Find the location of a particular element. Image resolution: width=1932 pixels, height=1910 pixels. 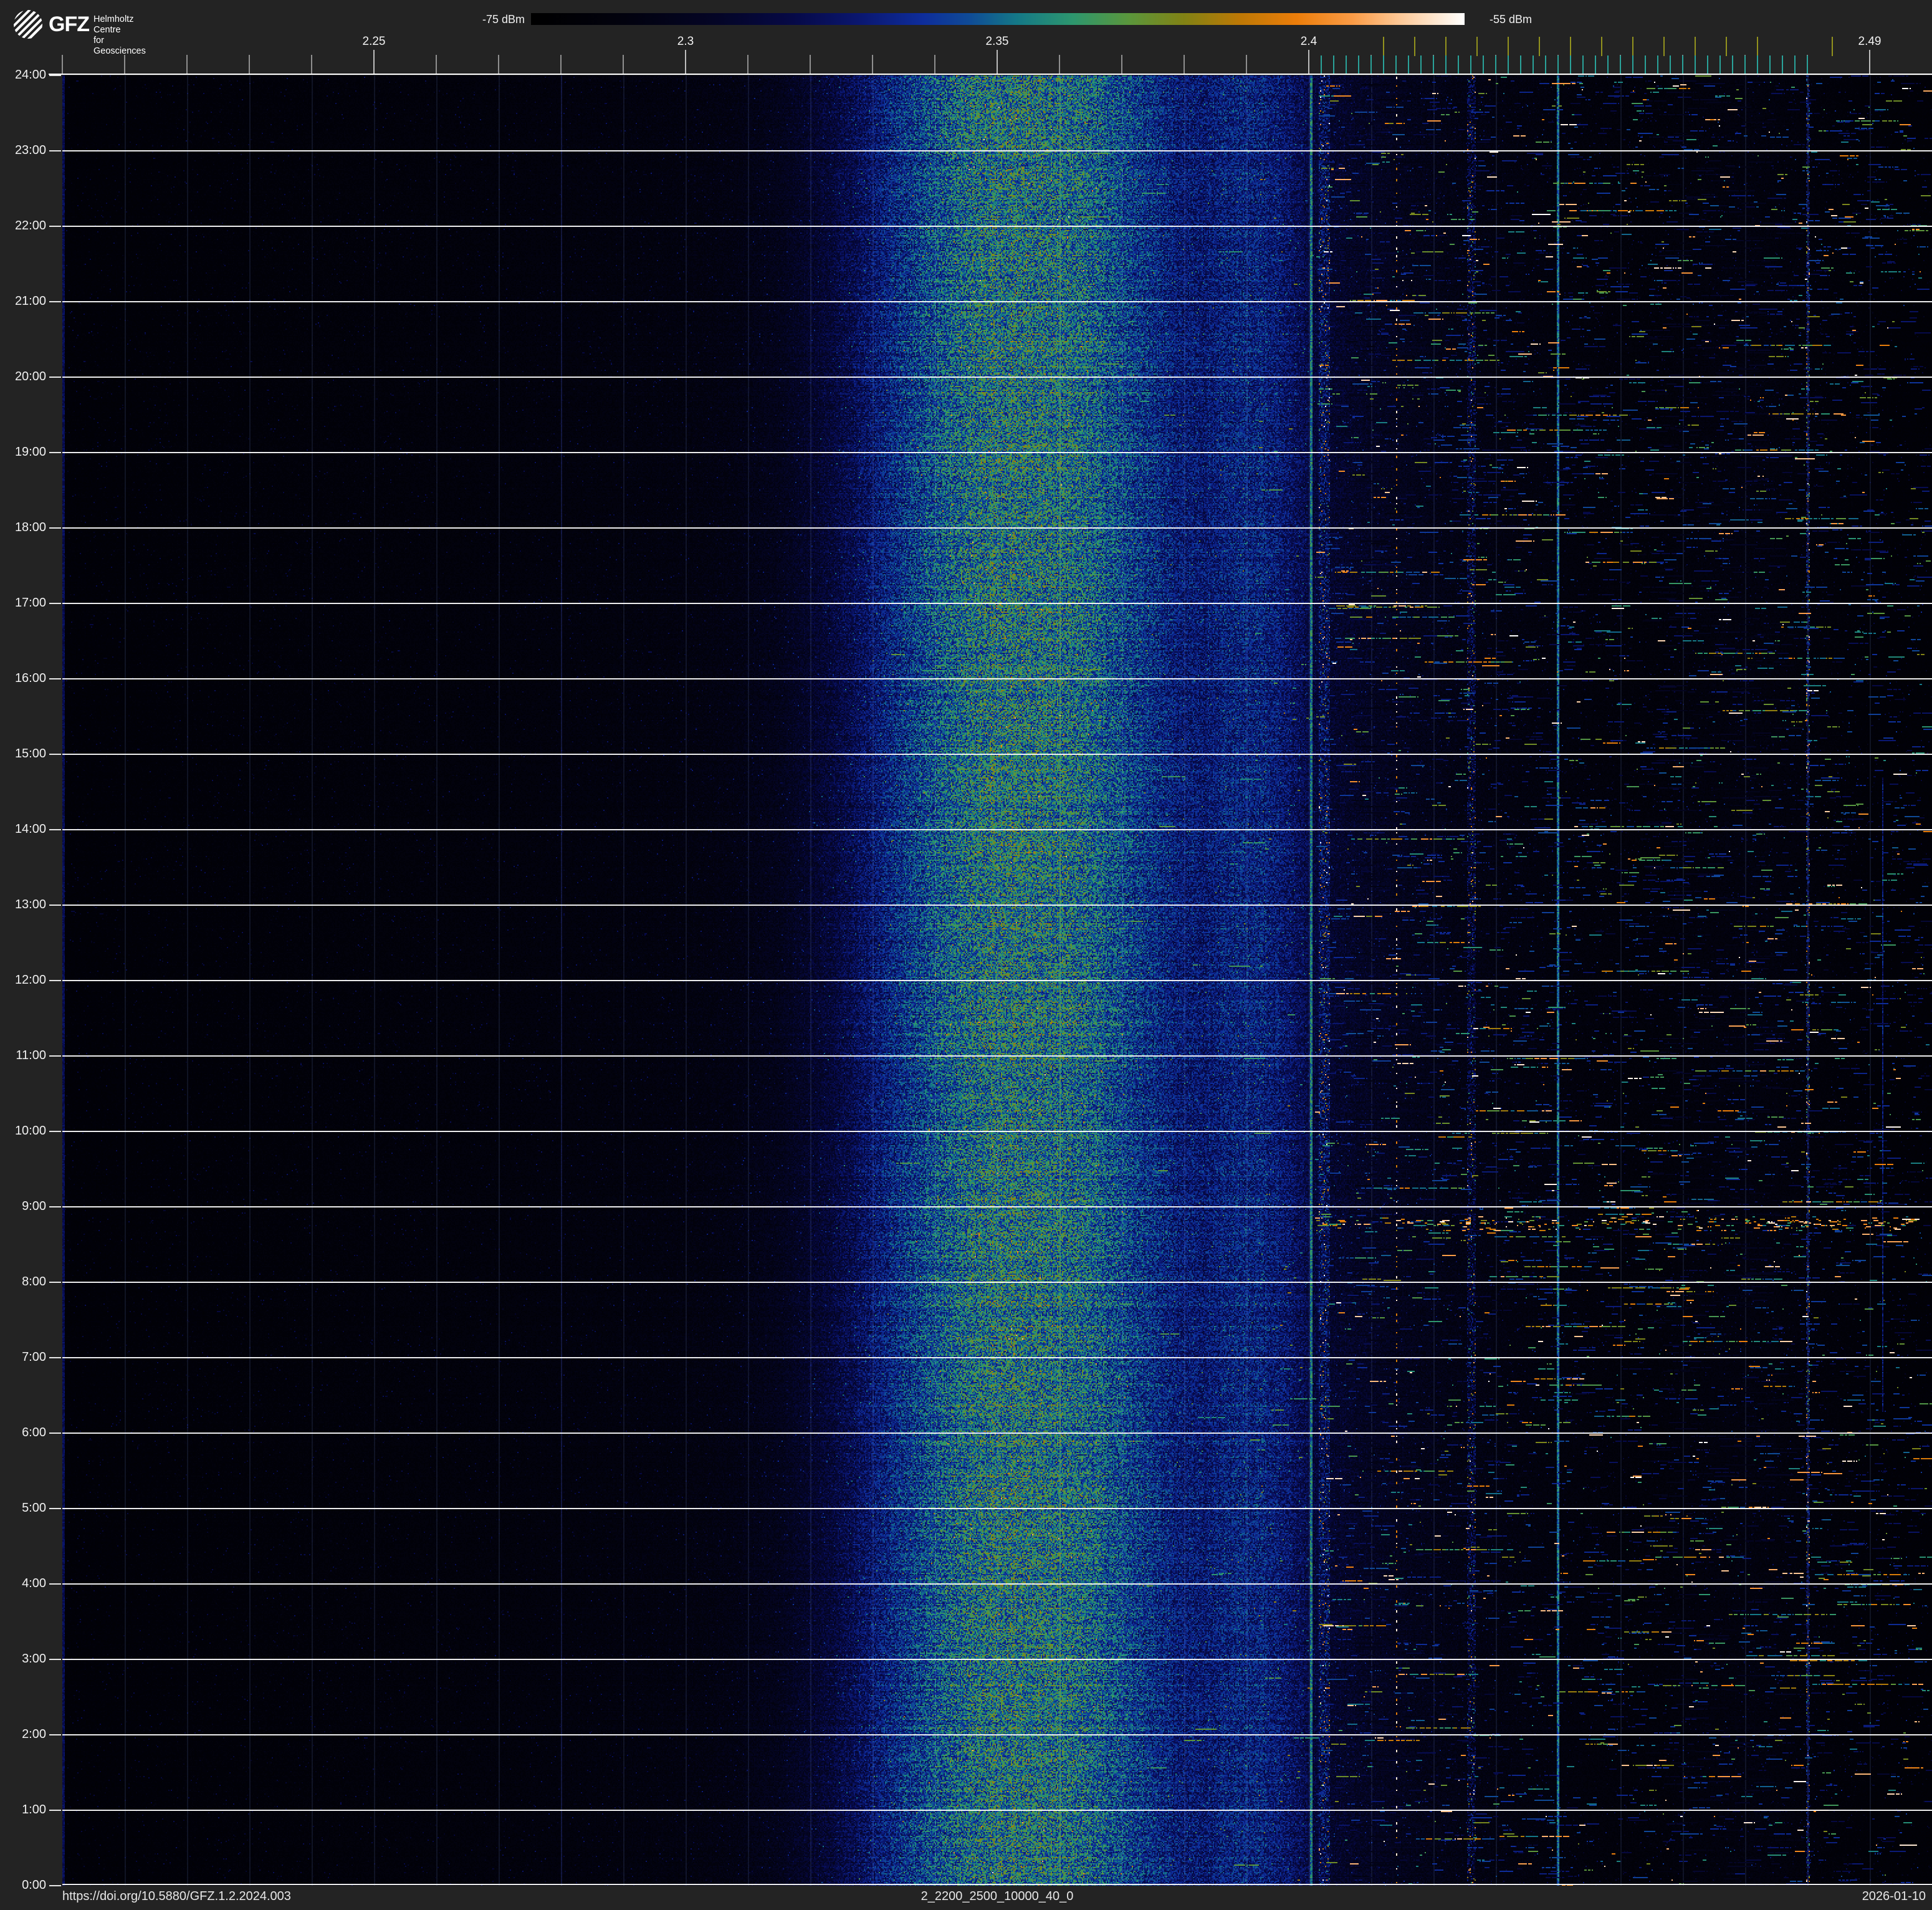

time-label: 8:00 is located at coordinates (34, 1282).